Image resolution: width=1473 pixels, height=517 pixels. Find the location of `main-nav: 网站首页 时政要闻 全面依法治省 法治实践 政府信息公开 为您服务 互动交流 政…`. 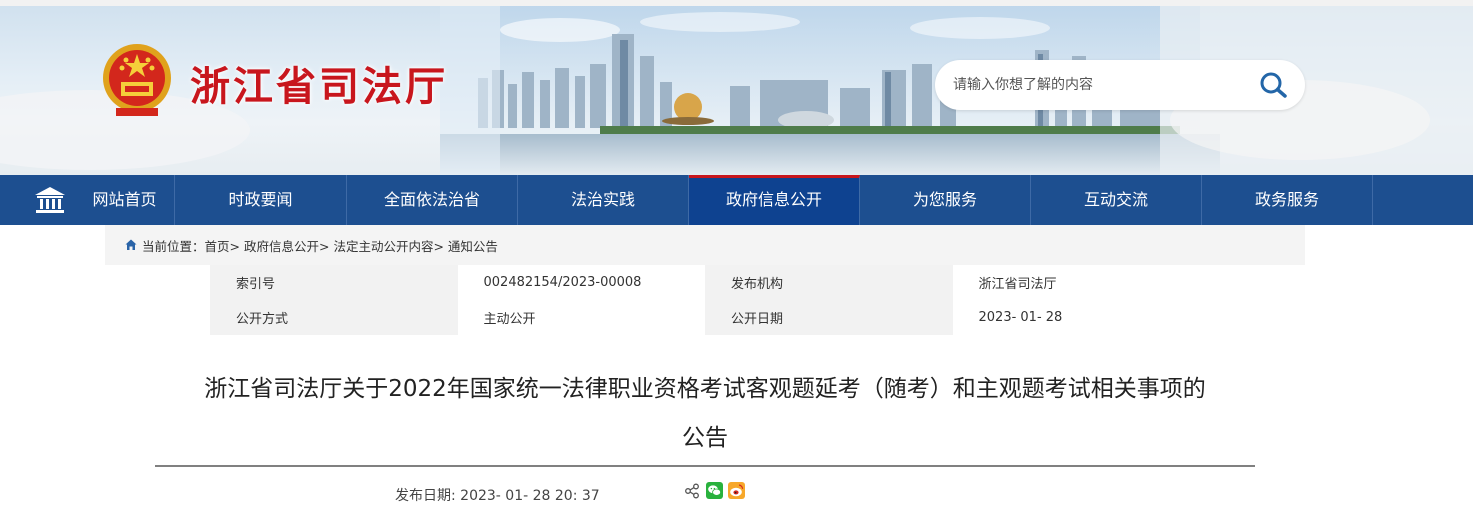

main-nav: 网站首页 时政要闻 全面依法治省 法治实践 政府信息公开 为您服务 互动交流 政… is located at coordinates (736, 200).